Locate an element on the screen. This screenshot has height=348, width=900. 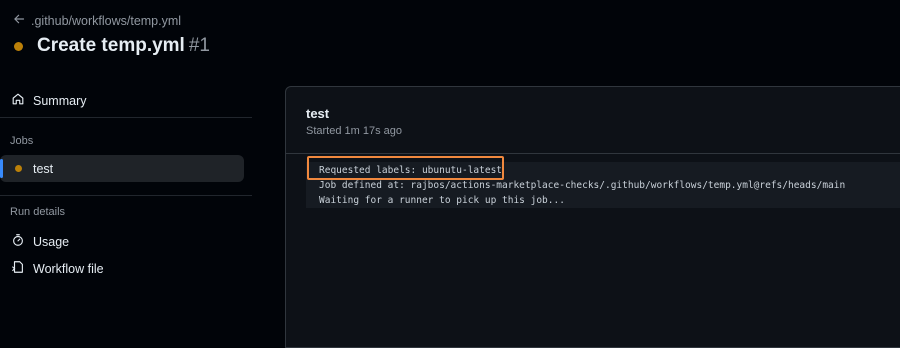
sidebar-item-label: Workflow file is located at coordinates (68, 268).